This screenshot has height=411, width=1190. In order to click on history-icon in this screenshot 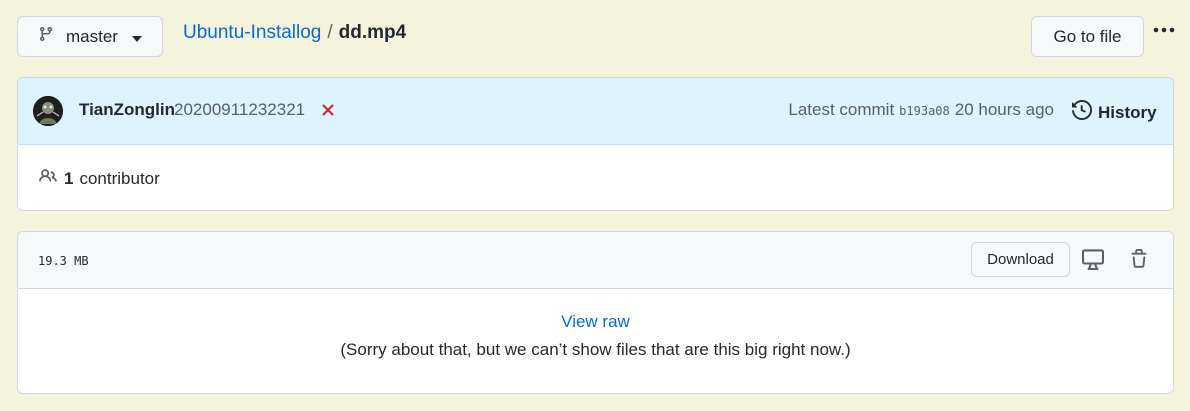, I will do `click(1082, 112)`.